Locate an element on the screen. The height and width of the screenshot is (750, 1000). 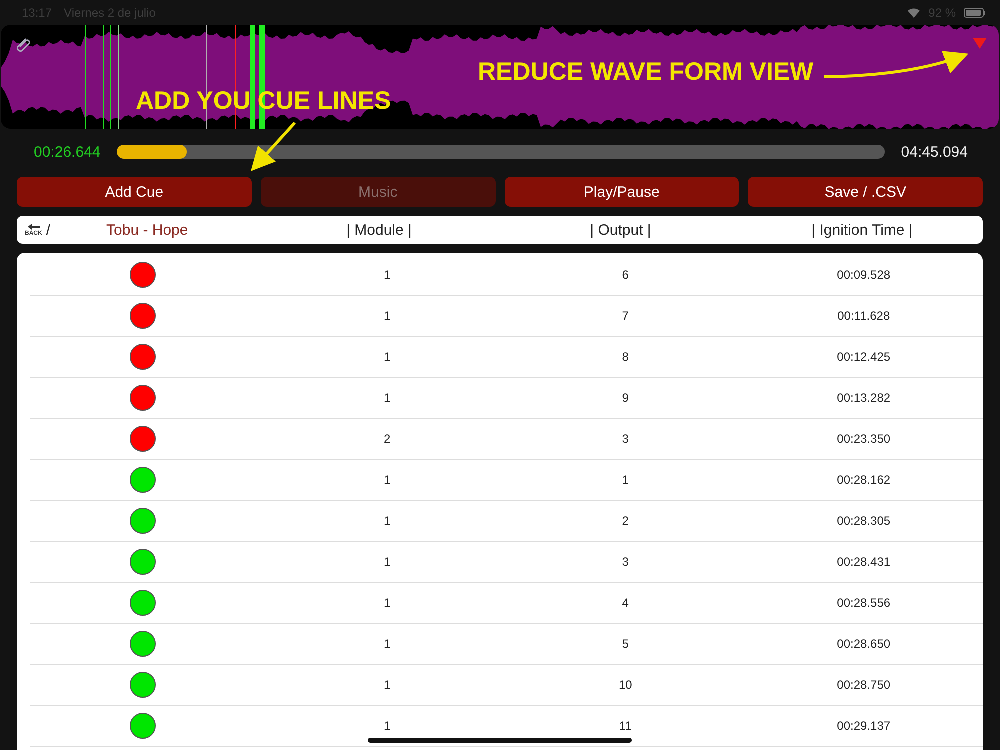
song-title: Tobu - Hope is located at coordinates (147, 230).